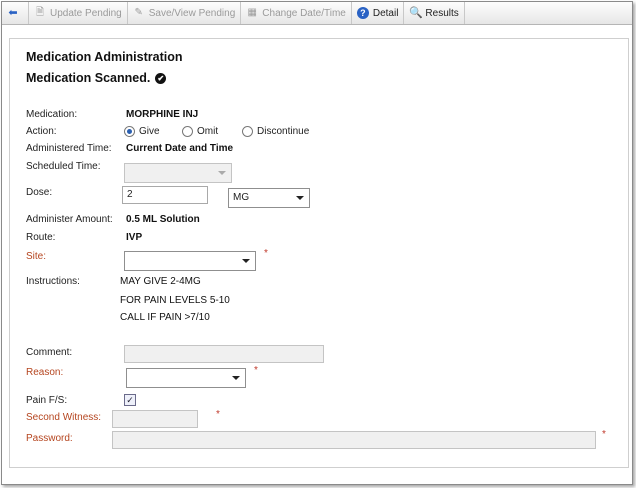 The width and height of the screenshot is (636, 488). I want to click on comment-label: Comment:, so click(49, 352).